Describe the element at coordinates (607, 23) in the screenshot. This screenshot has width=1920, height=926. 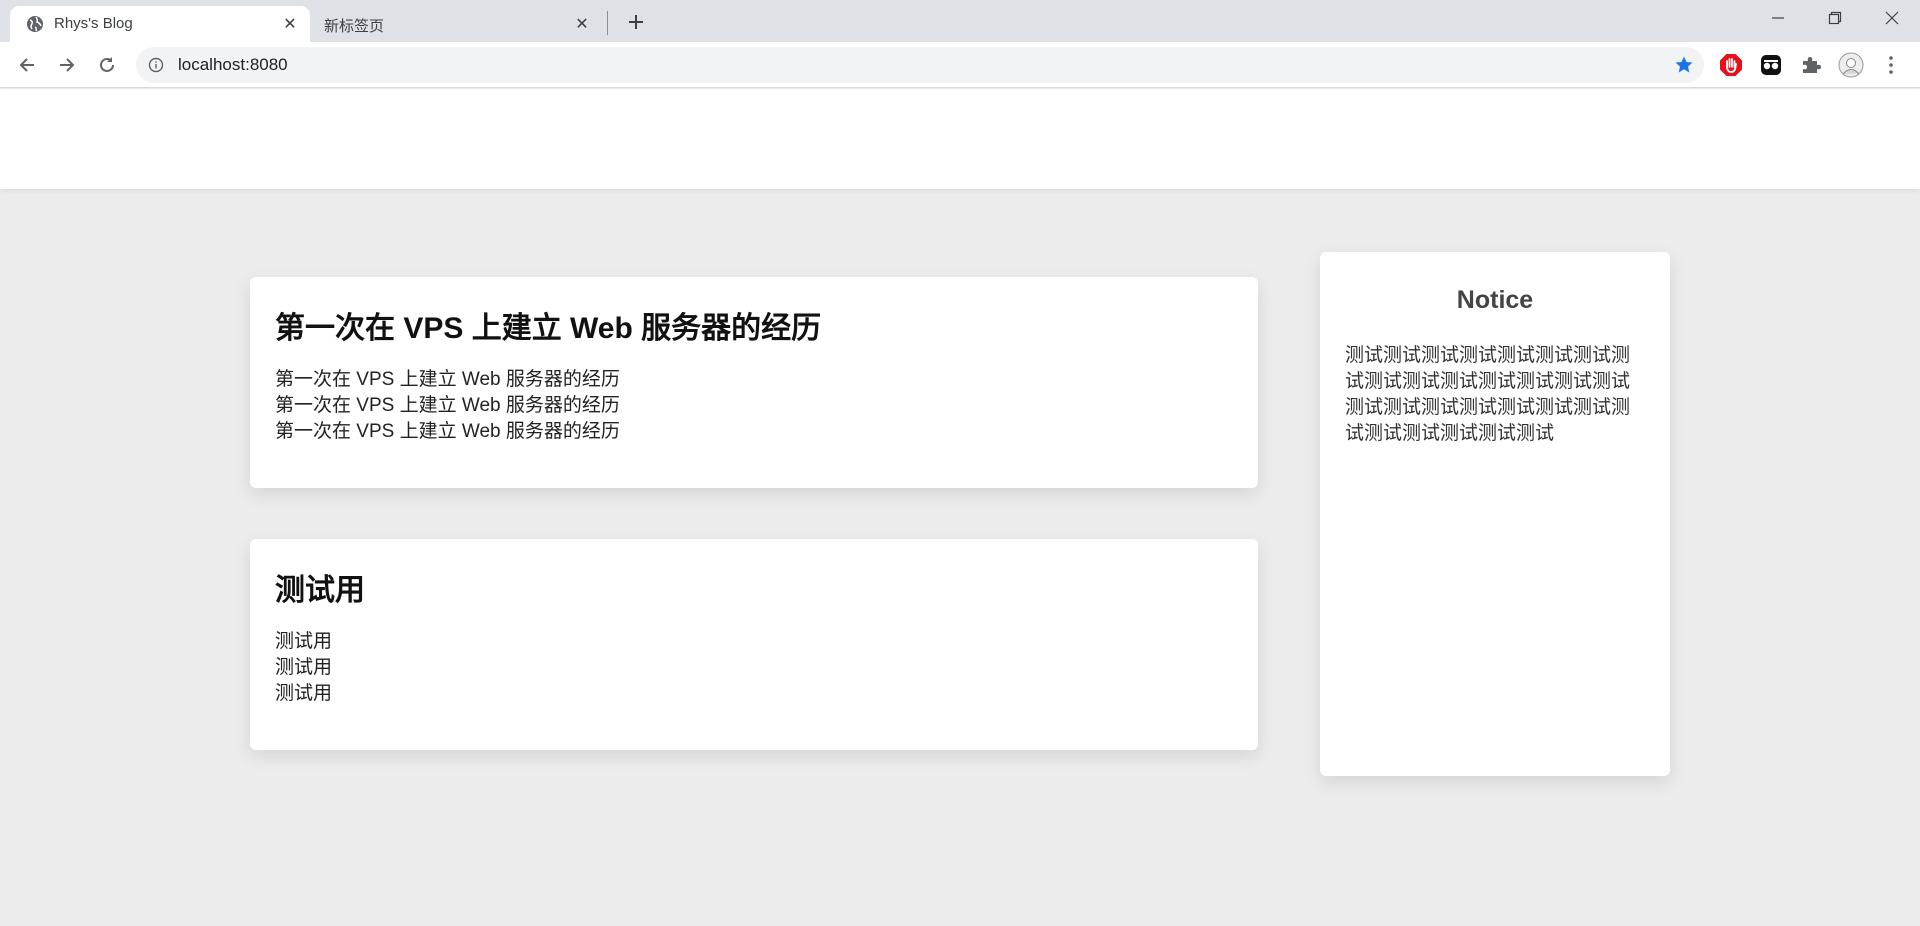
I see `tab-separator` at that location.